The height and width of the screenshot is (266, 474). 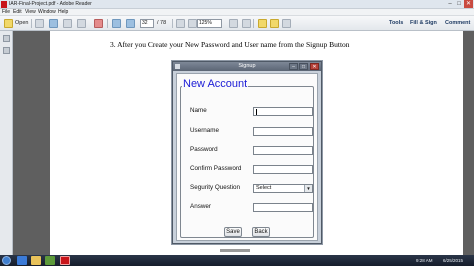 I want to click on security-question-label: Segurity Question, so click(x=215, y=187).